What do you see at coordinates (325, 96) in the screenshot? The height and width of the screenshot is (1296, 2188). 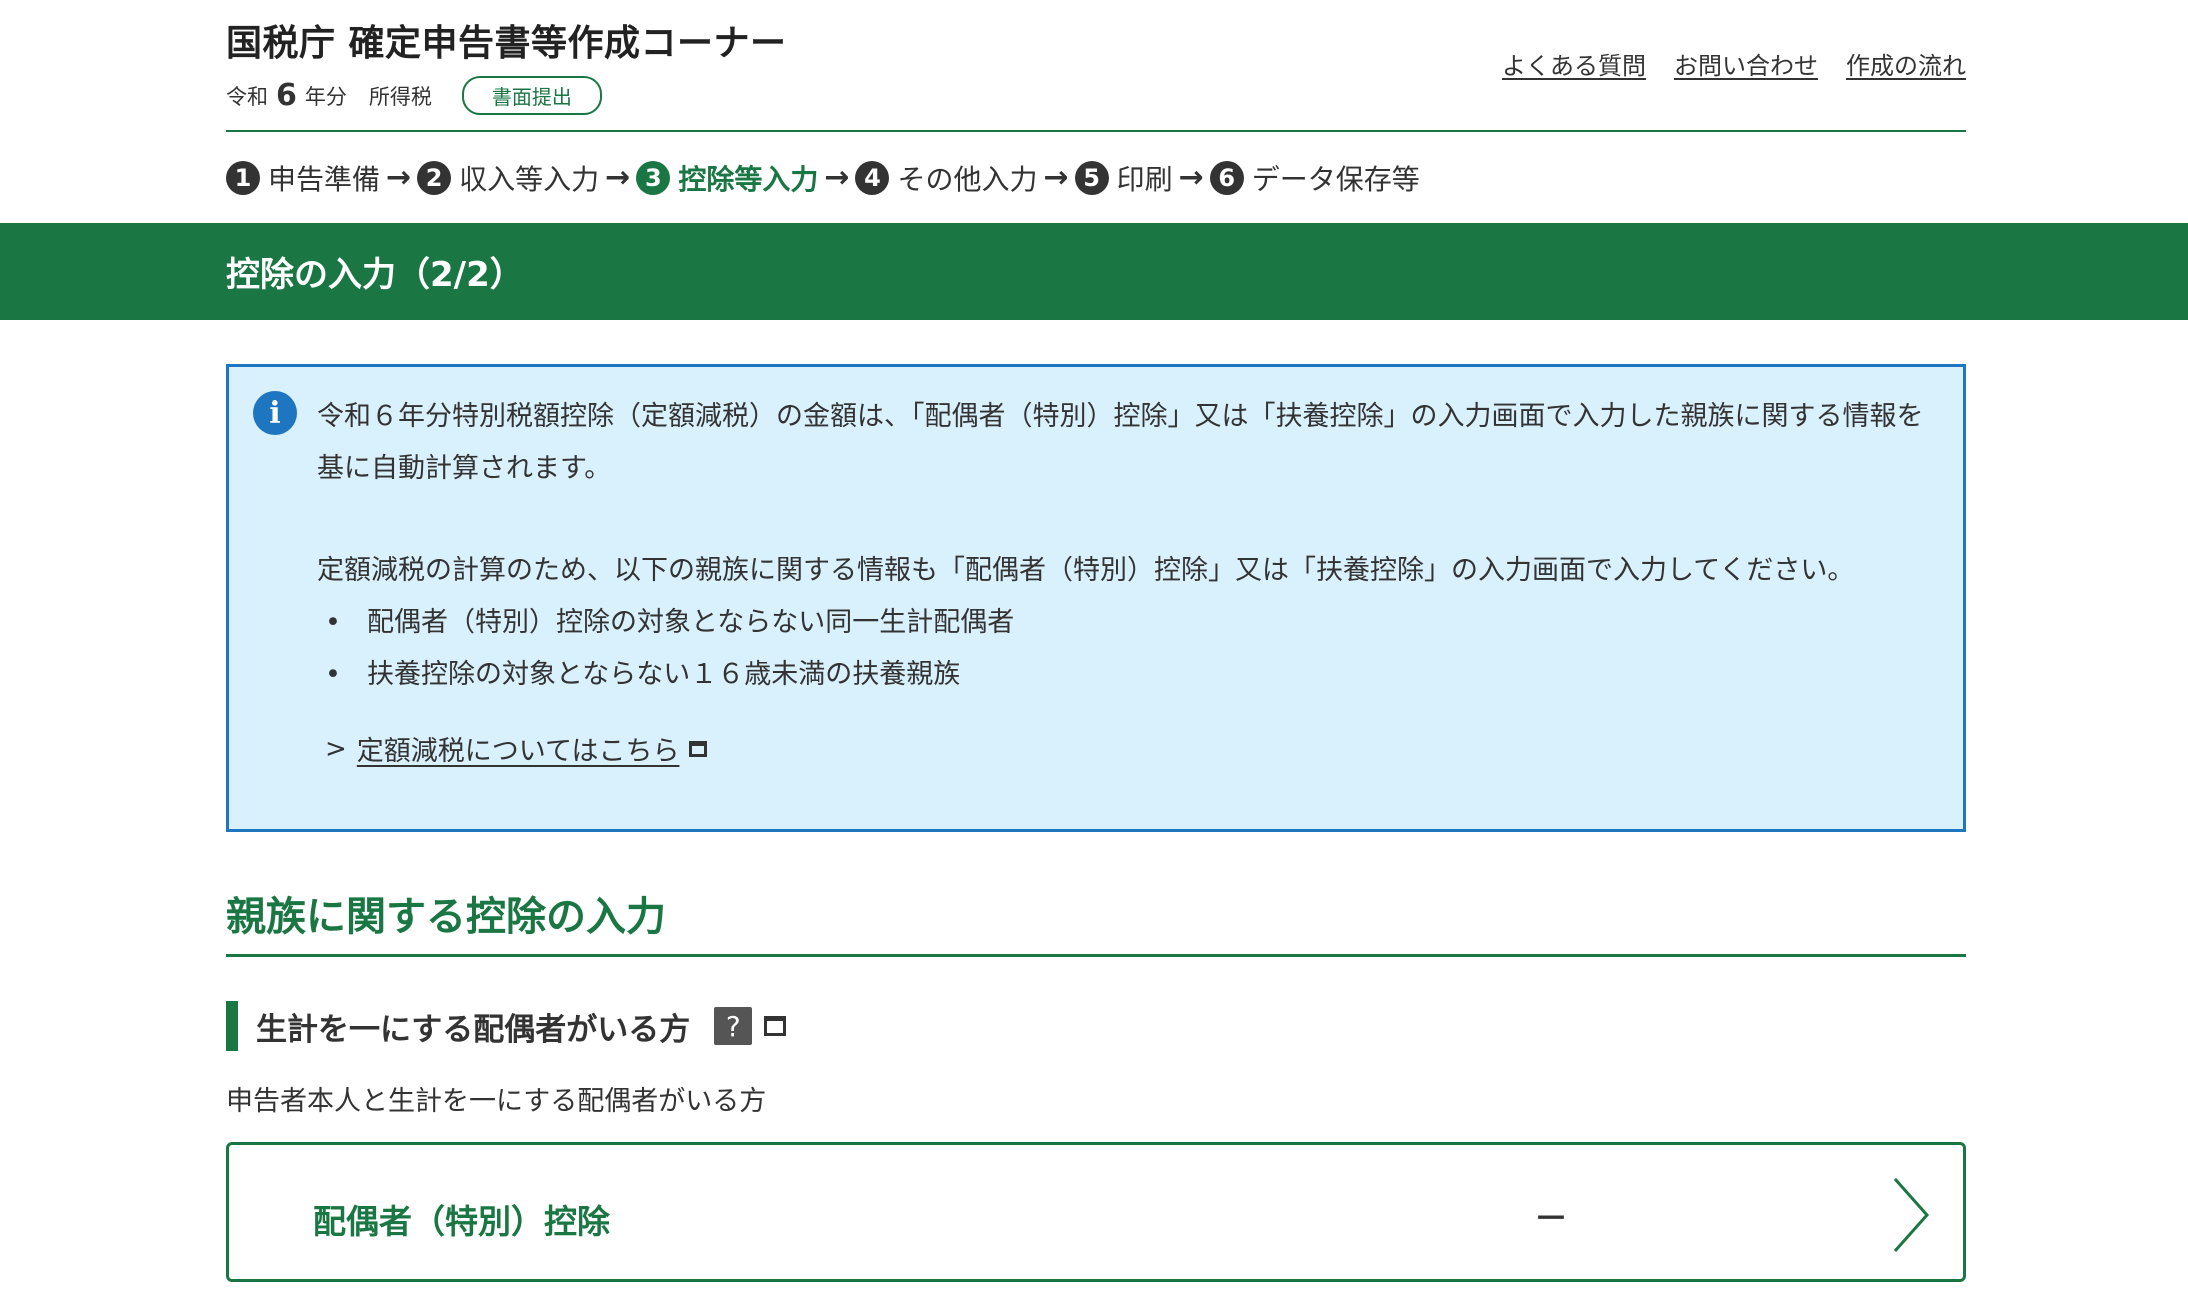 I see `year-suffix: 年分` at bounding box center [325, 96].